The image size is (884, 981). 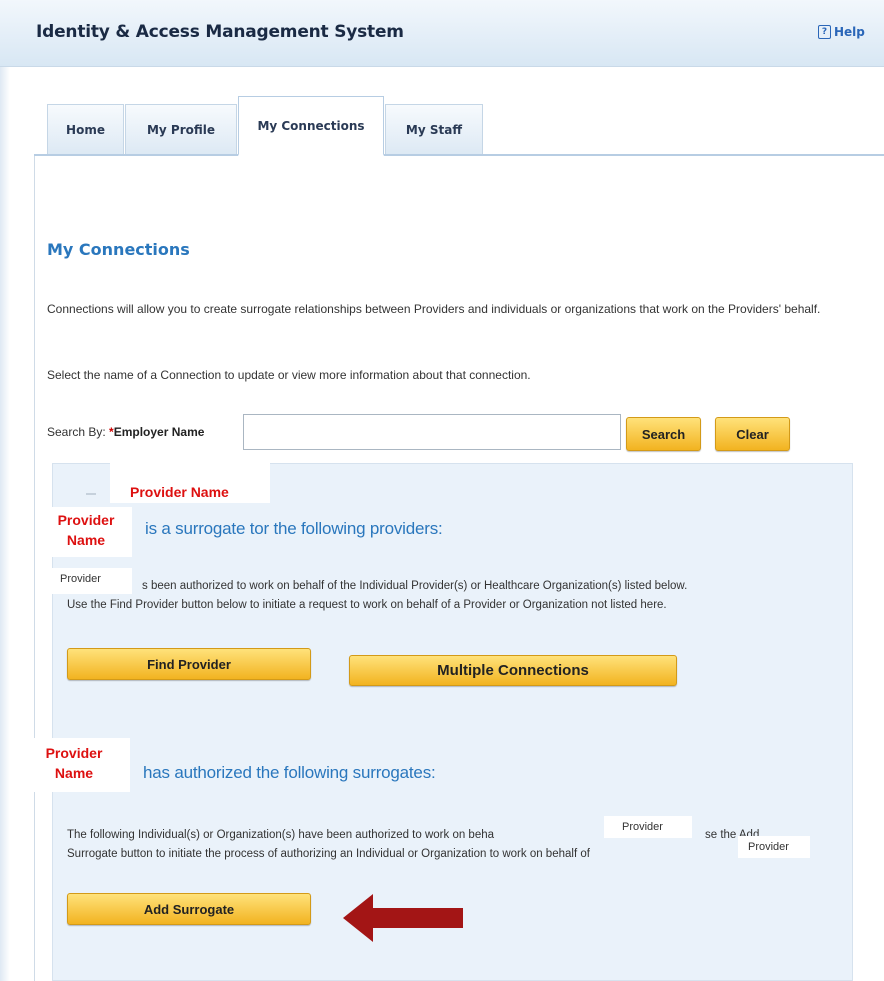 What do you see at coordinates (220, 32) in the screenshot?
I see `app-title: Identity & Access Management System` at bounding box center [220, 32].